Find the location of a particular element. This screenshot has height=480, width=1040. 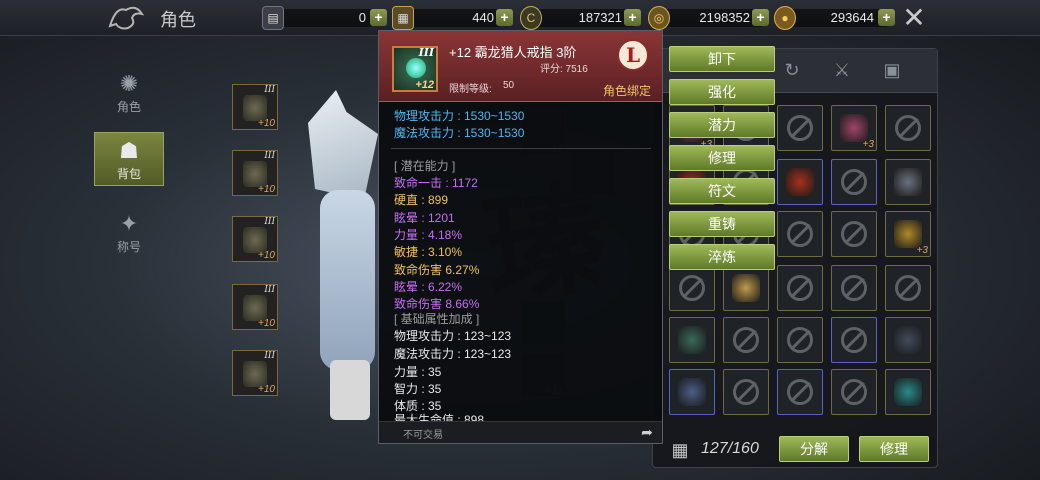

potential-stat: 硬直 : 899 is located at coordinates (421, 200).